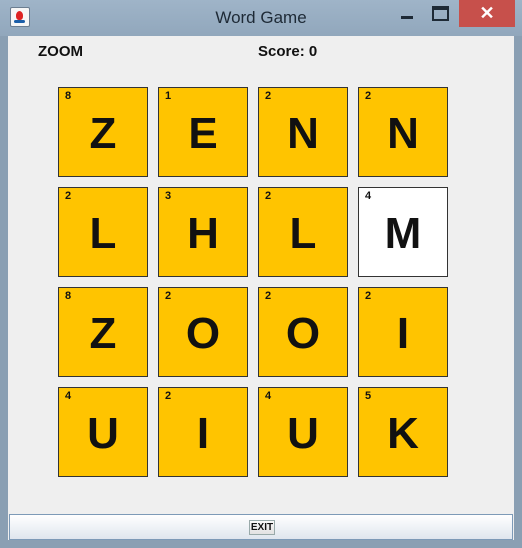  I want to click on exit-bar: EXIT, so click(261, 527).